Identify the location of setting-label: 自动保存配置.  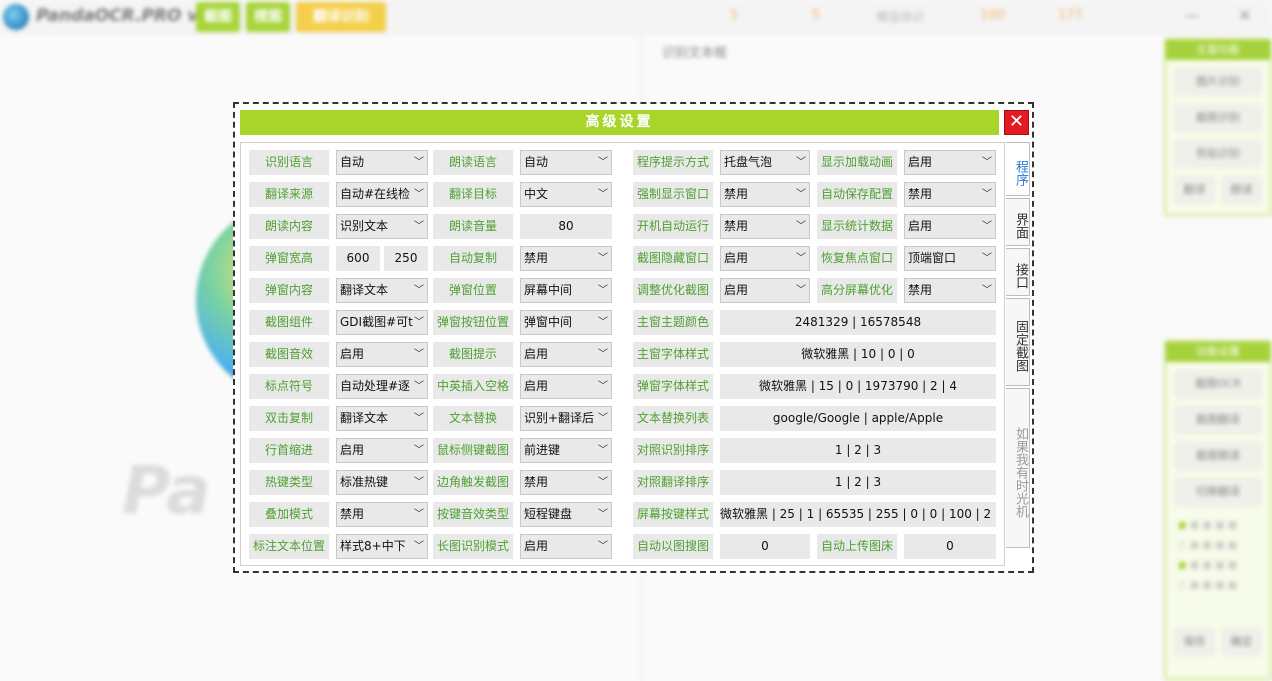
(857, 194).